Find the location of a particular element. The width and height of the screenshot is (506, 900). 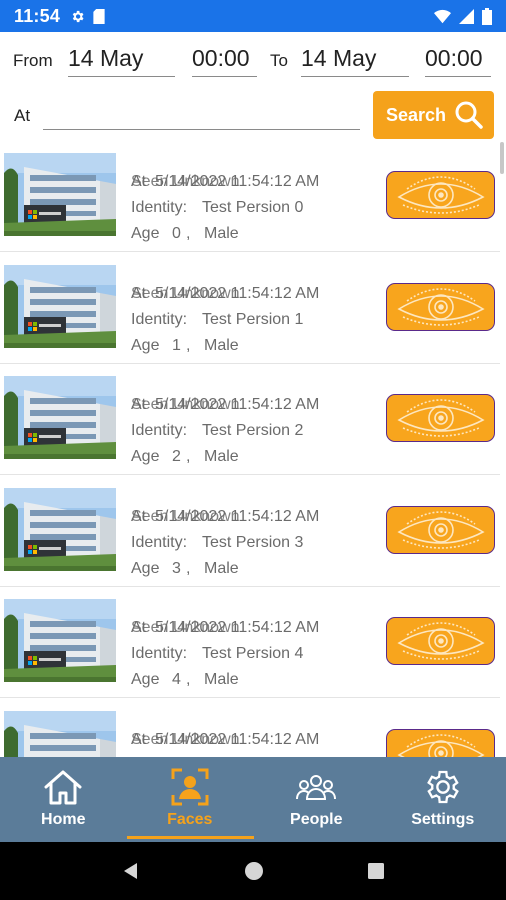

home-circle-icon is located at coordinates (254, 871).